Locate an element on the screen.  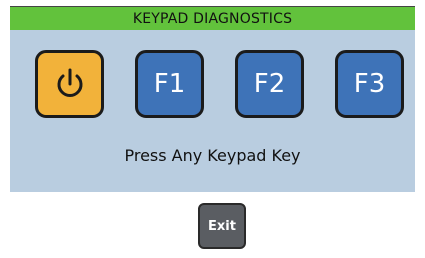
power-key is located at coordinates (69, 84).